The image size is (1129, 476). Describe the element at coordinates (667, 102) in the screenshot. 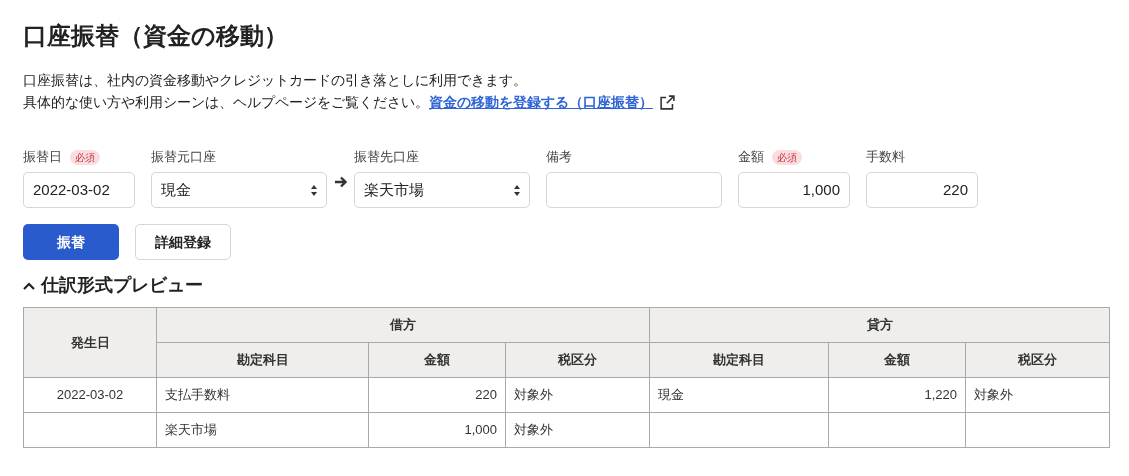

I see `external-link-icon` at that location.